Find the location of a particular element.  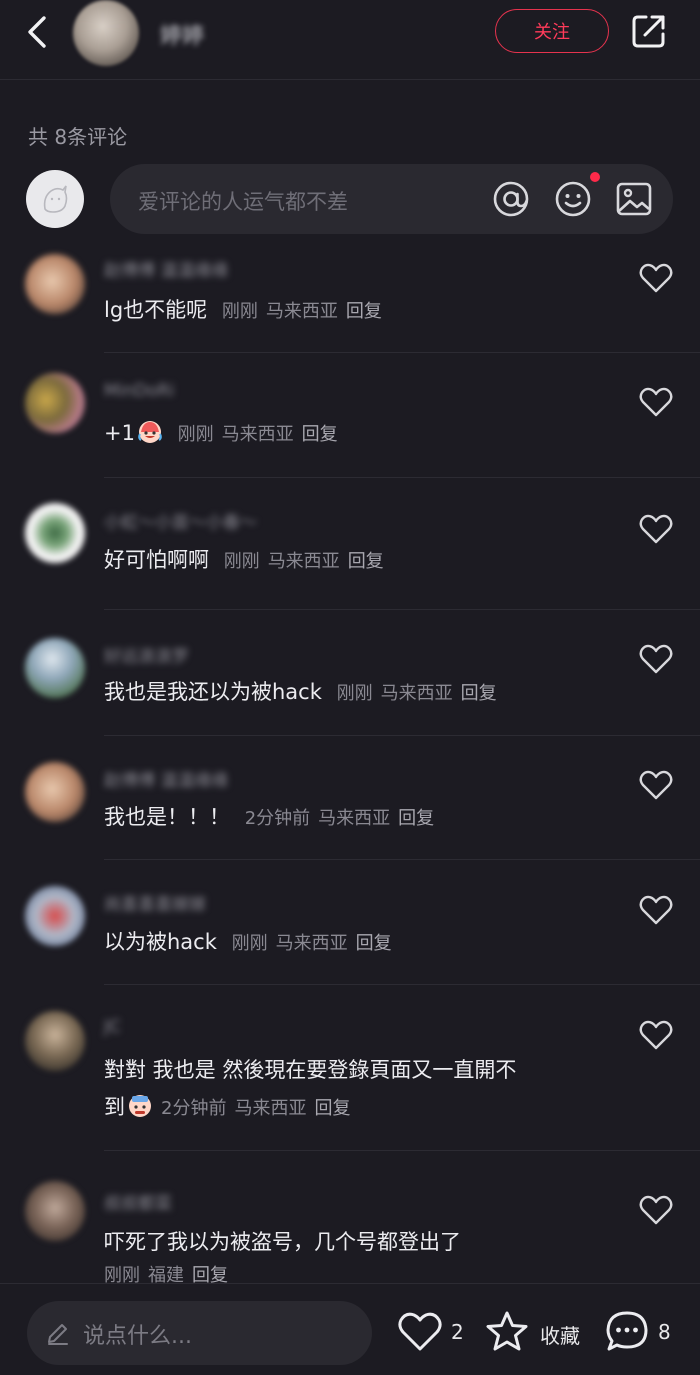

star-icon is located at coordinates (507, 1332).